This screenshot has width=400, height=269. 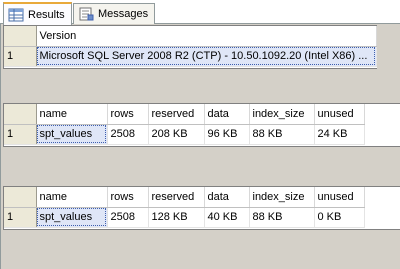 What do you see at coordinates (16, 14) in the screenshot?
I see `grid-icon` at bounding box center [16, 14].